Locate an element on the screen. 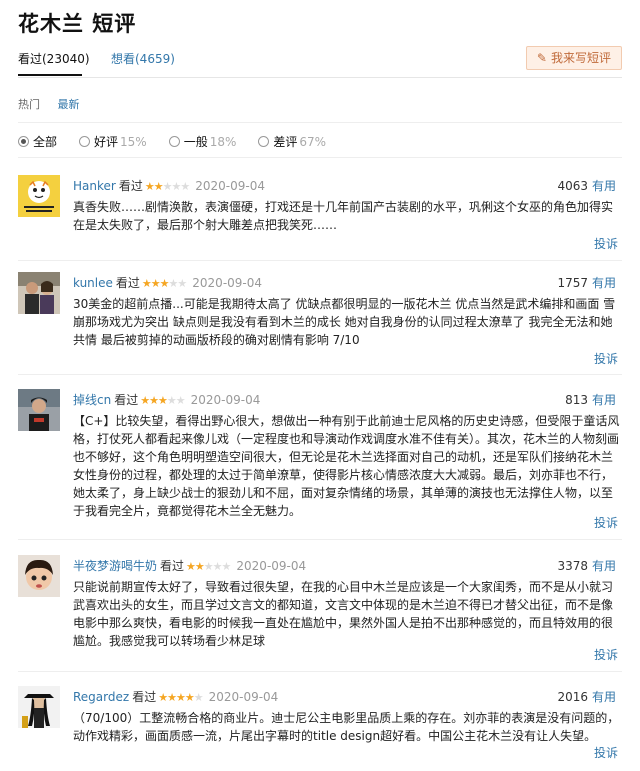 The image size is (640, 771). sort-options: 热门 最新 is located at coordinates (56, 104).